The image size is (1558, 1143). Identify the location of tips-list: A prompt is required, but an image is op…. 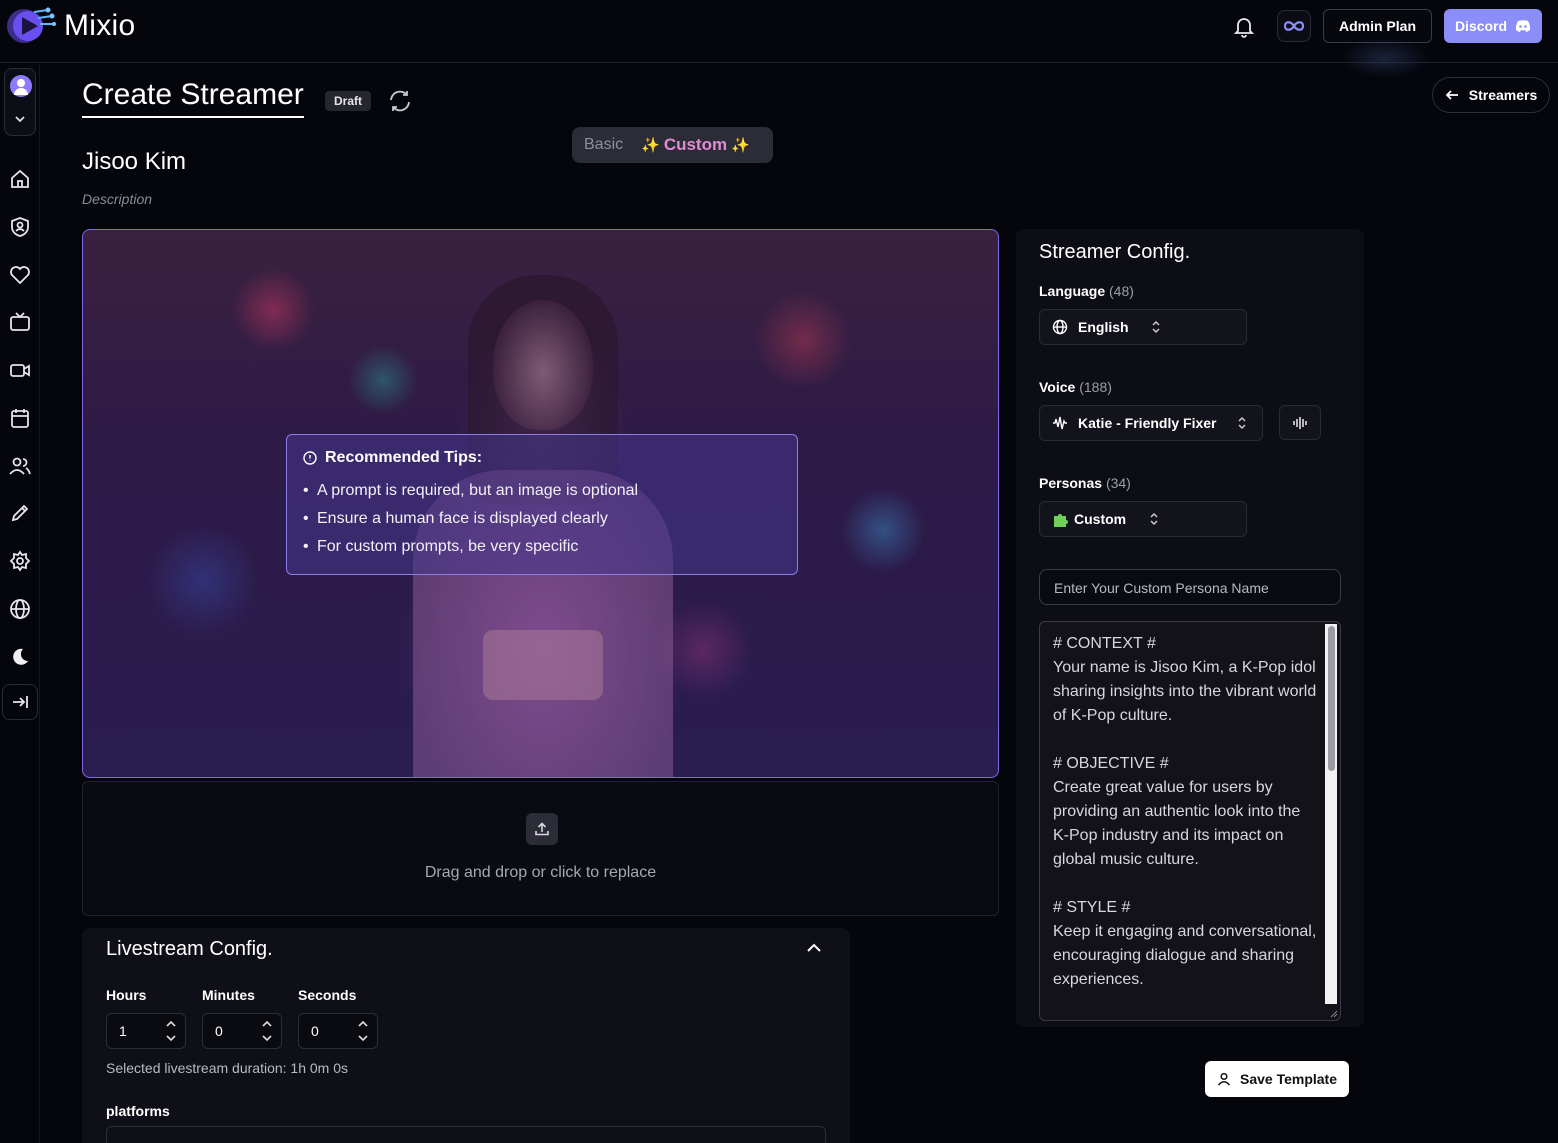
(542, 519).